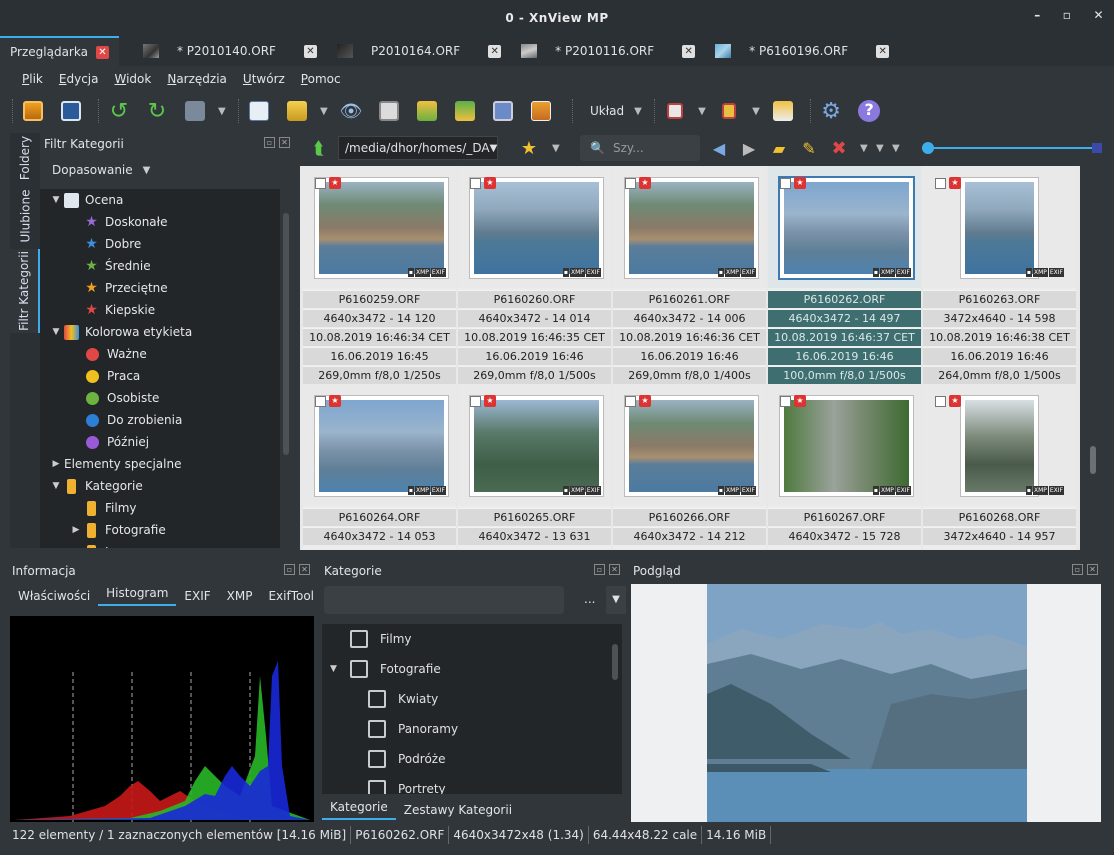 The width and height of the screenshot is (1114, 855). What do you see at coordinates (59, 51) in the screenshot?
I see `tab-browser: Przeglądarka ✕` at bounding box center [59, 51].